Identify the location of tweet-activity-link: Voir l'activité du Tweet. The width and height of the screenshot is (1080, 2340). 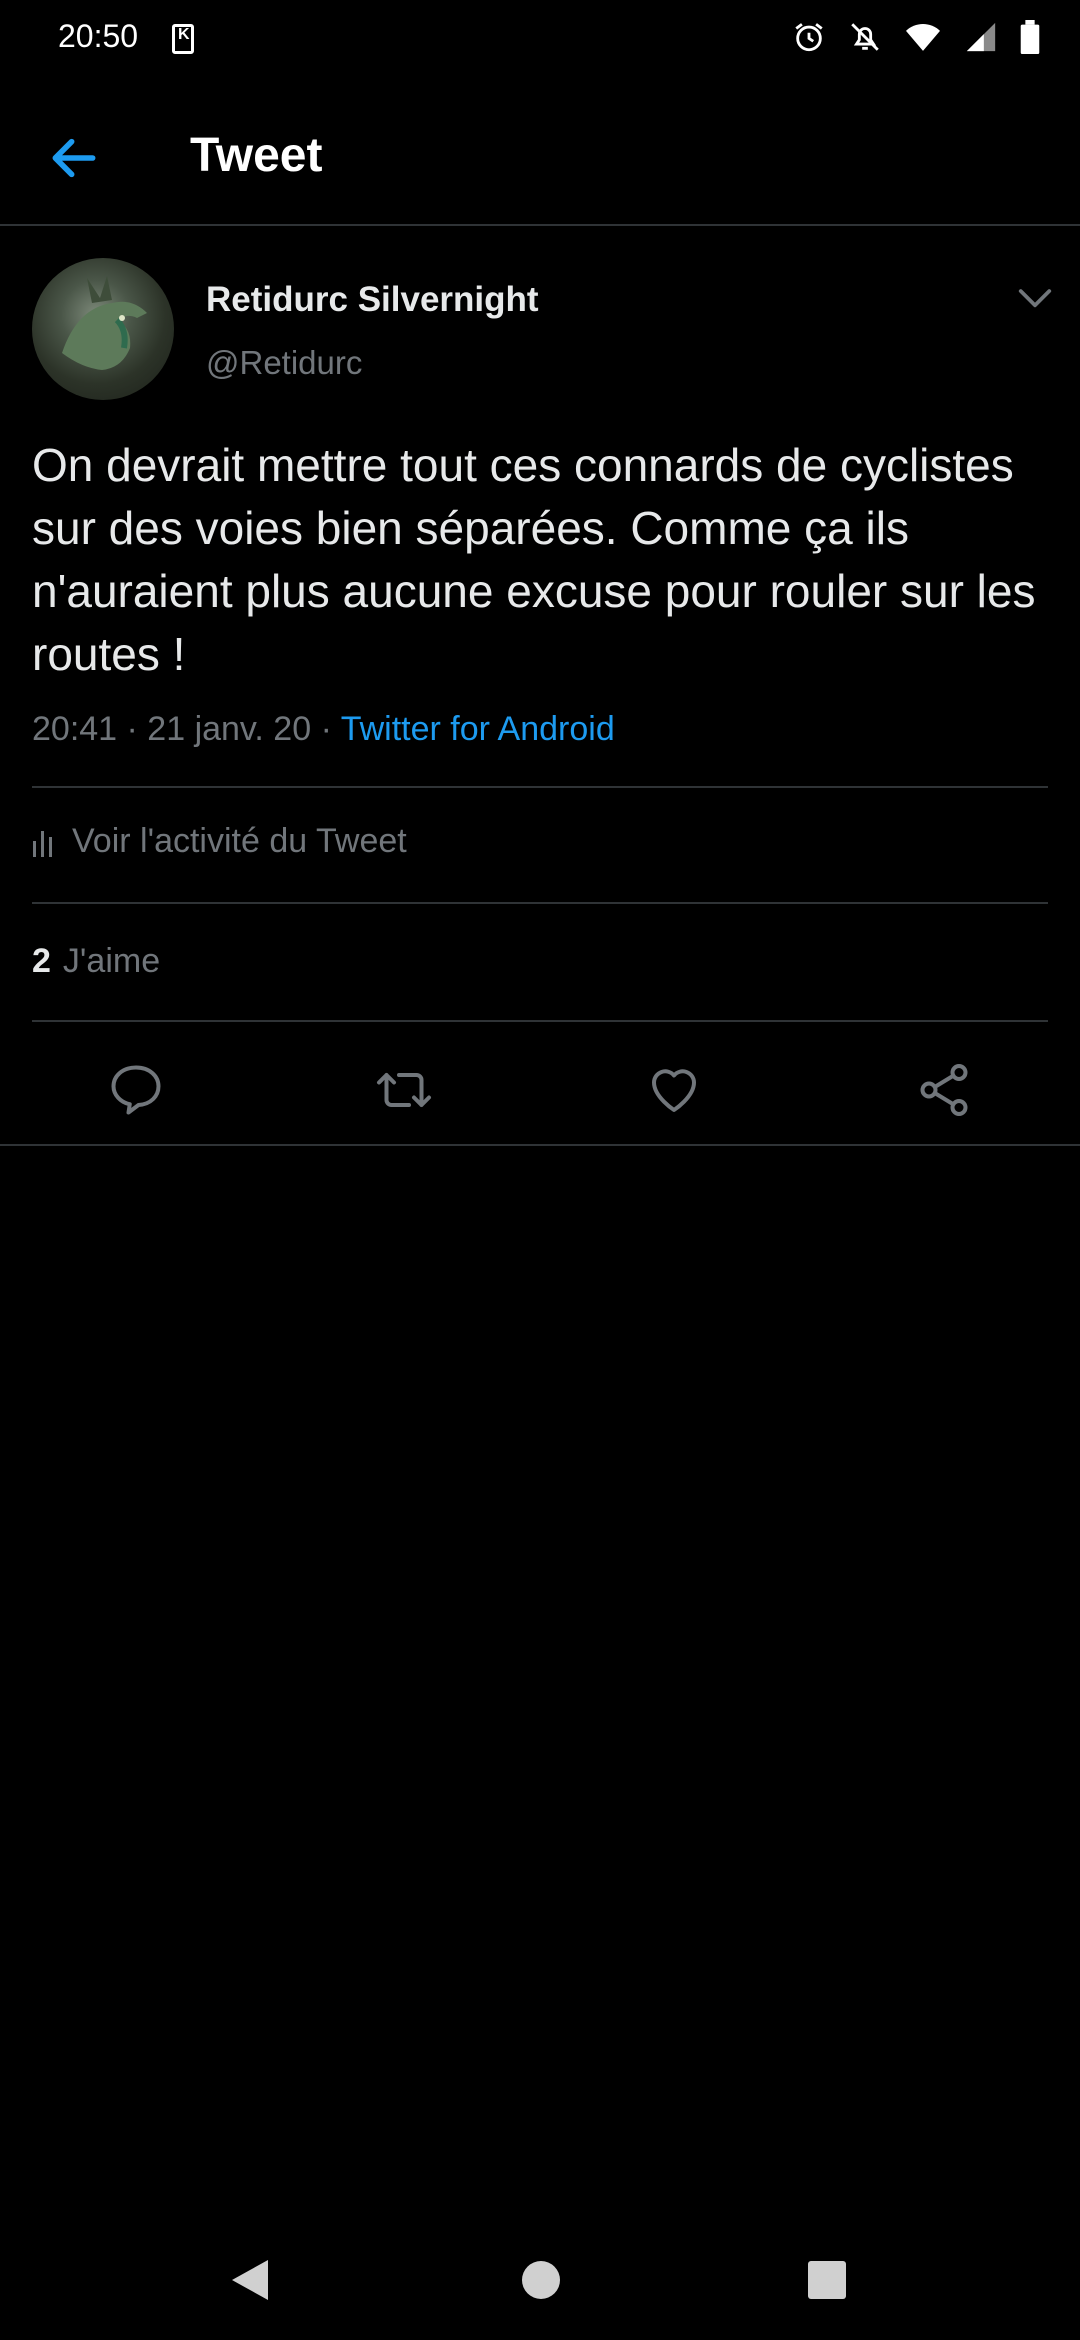
(219, 841).